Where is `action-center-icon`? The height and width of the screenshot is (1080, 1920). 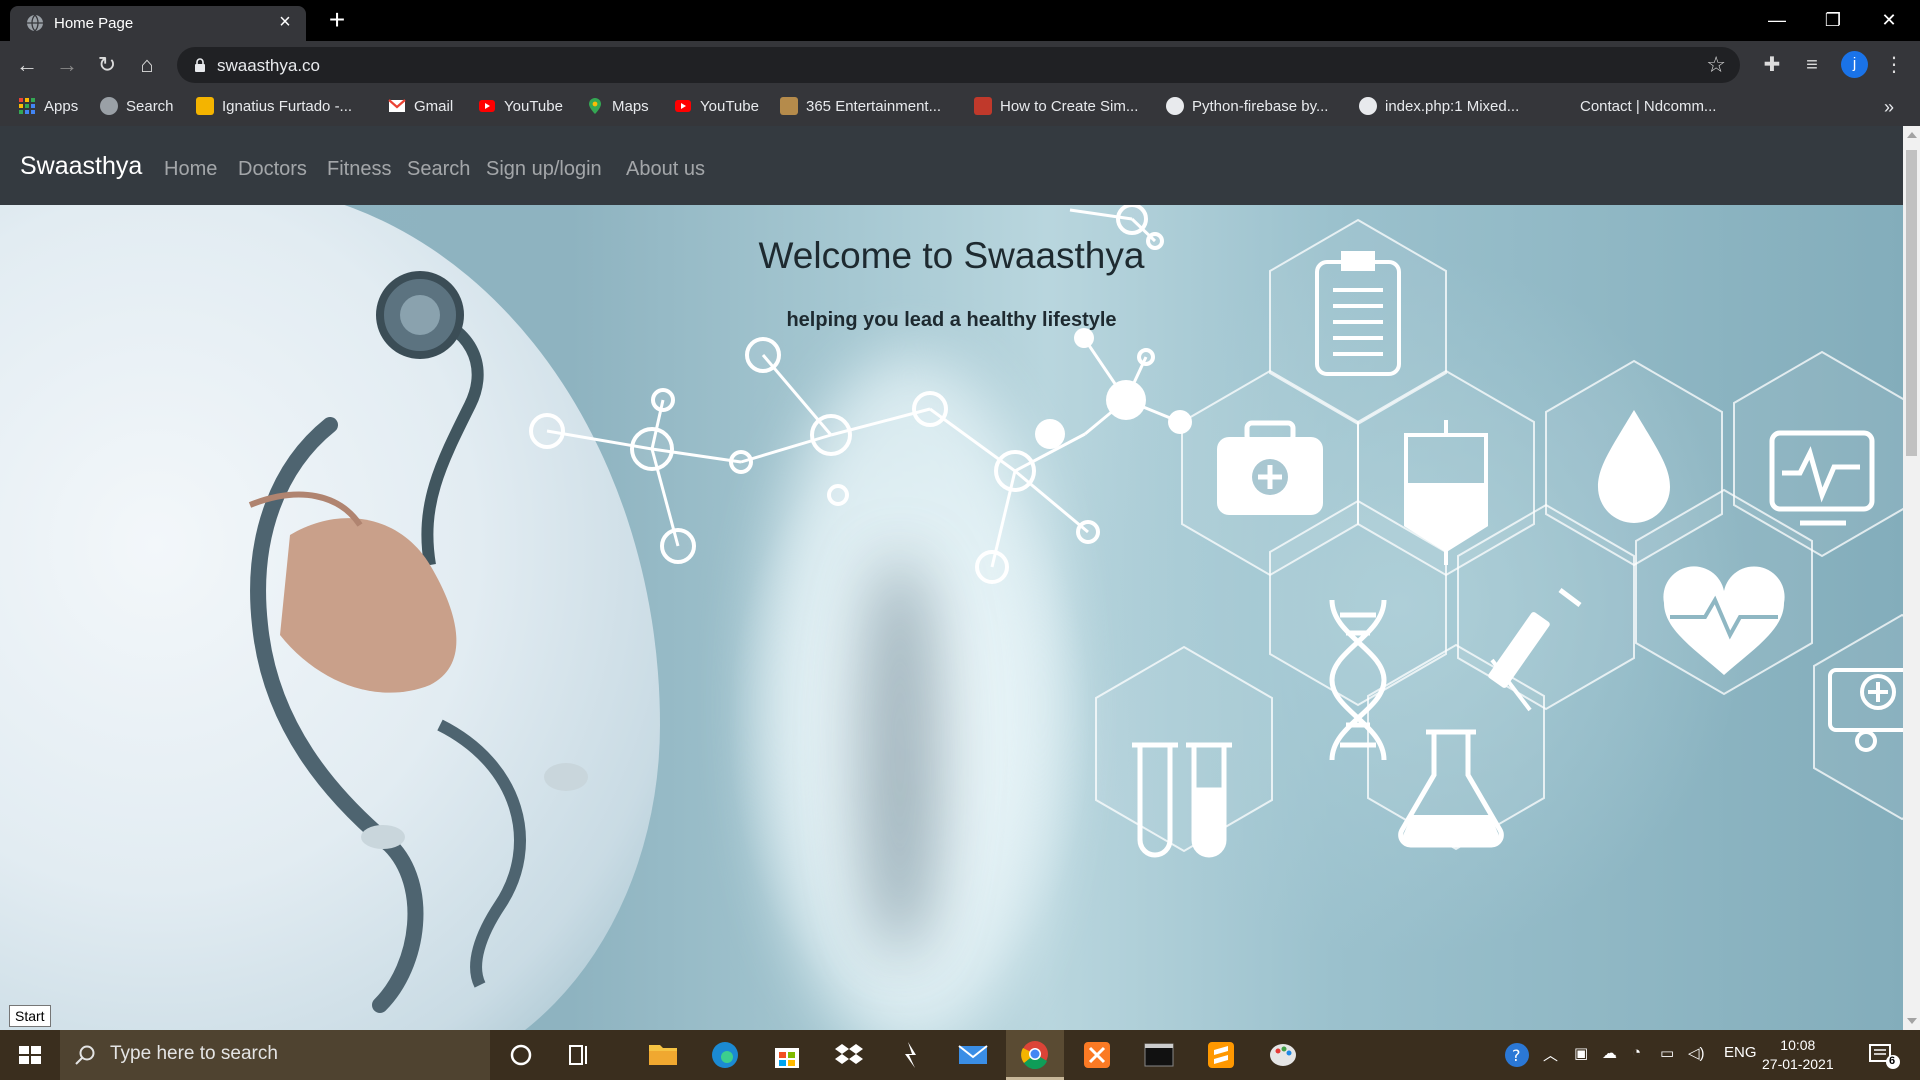 action-center-icon is located at coordinates (1885, 1056).